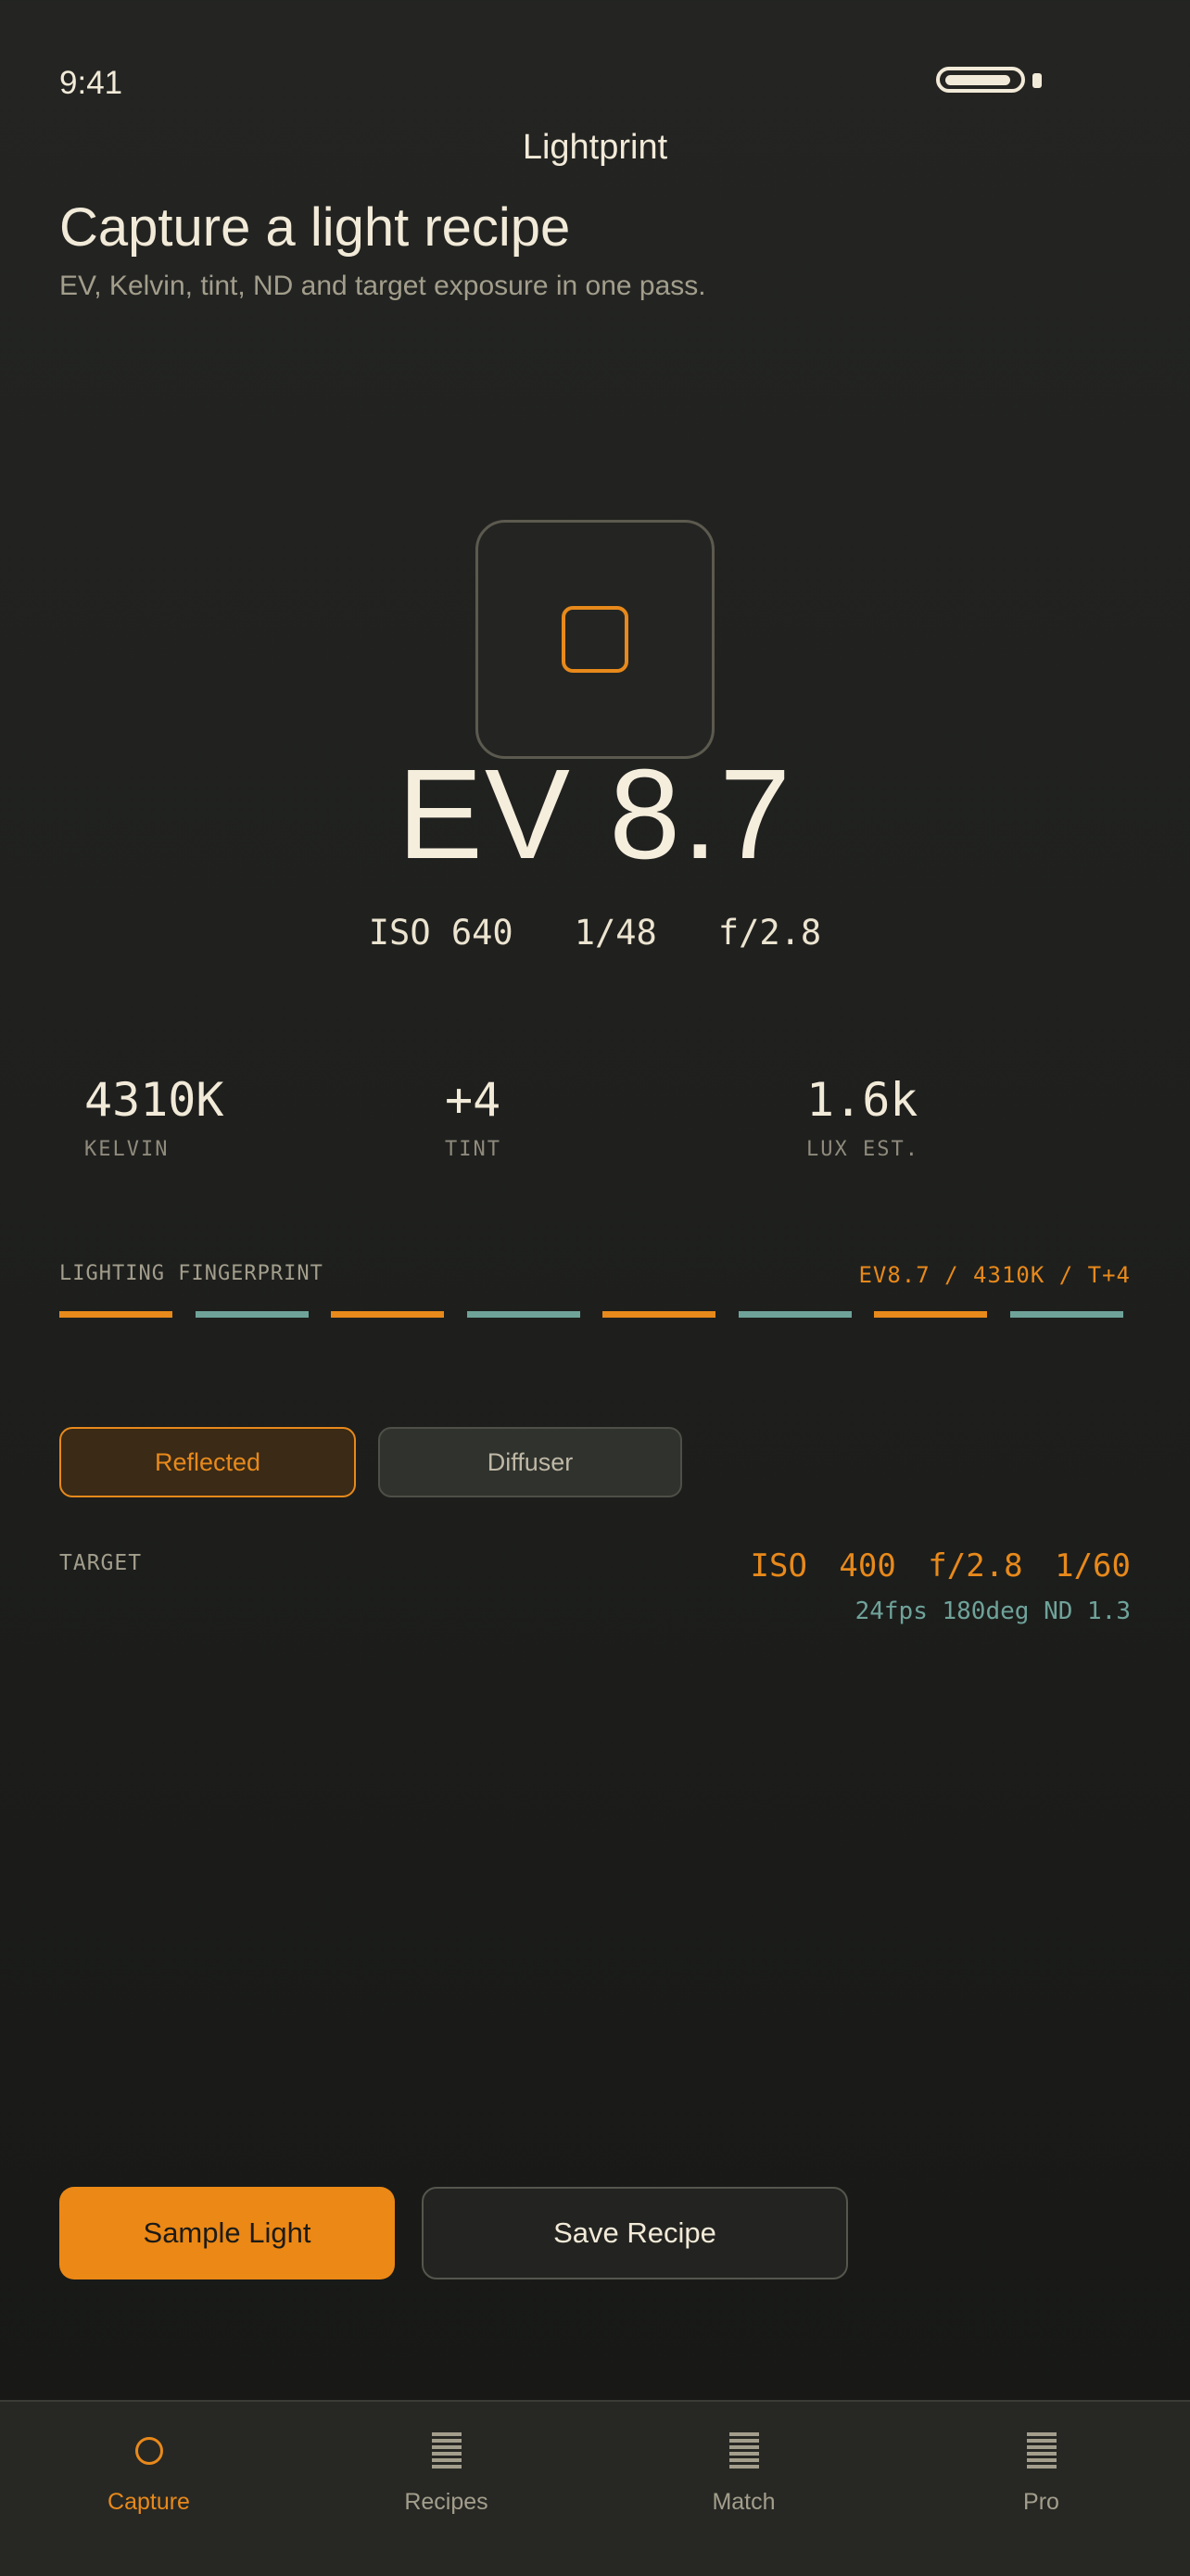 The image size is (1190, 2576). What do you see at coordinates (980, 80) in the screenshot?
I see `battery-icon` at bounding box center [980, 80].